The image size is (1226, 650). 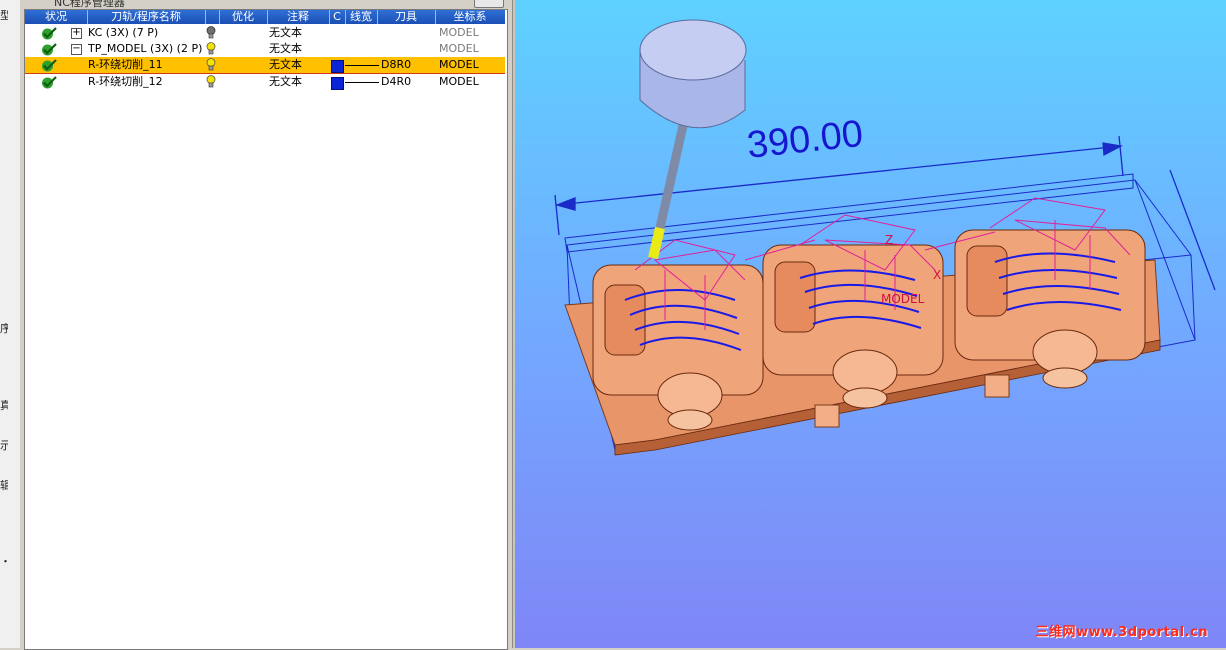 What do you see at coordinates (76, 49) in the screenshot?
I see `collapse-icon: −` at bounding box center [76, 49].